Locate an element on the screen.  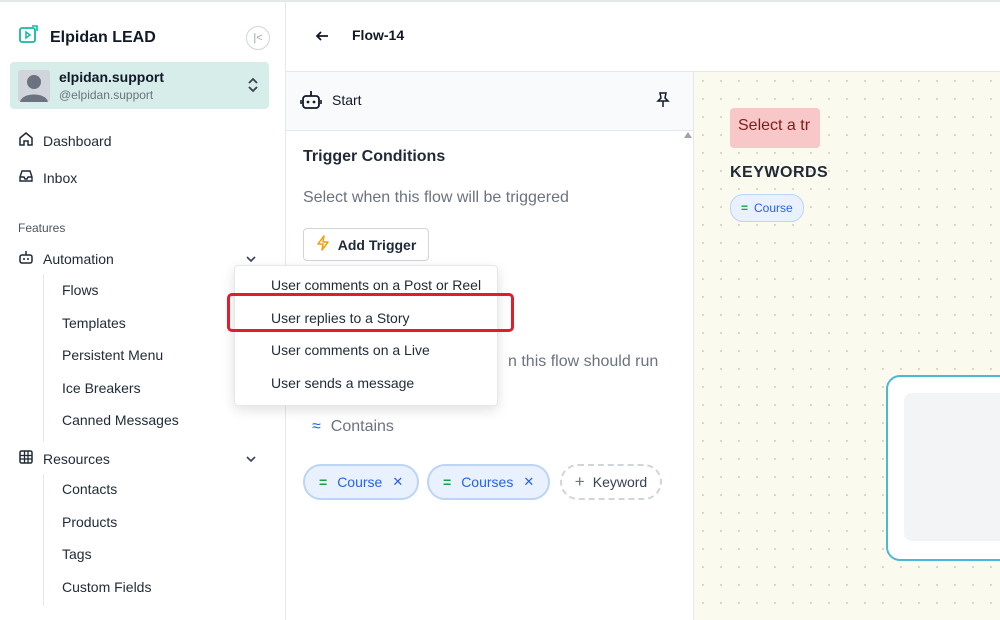
keyword-chip-label: Courses is located at coordinates (487, 482).